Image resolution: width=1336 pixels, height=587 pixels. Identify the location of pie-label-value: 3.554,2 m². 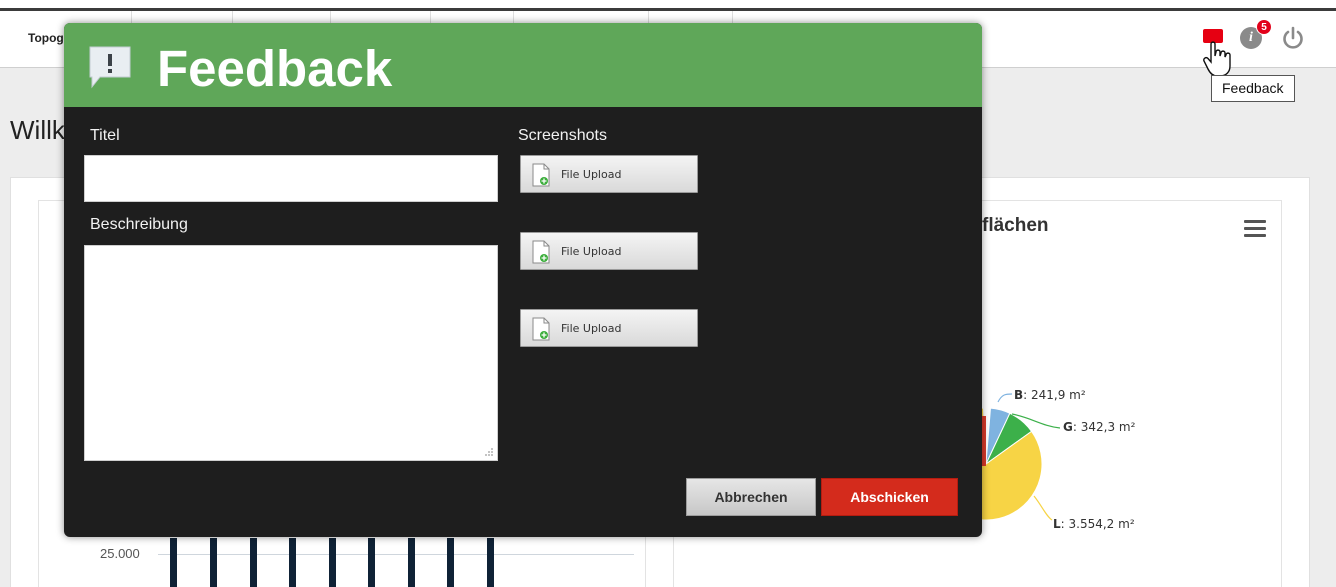
(1101, 524).